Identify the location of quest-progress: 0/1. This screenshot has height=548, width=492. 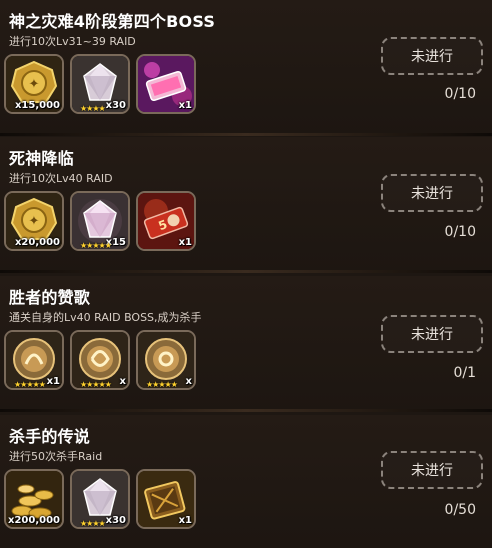
(464, 373).